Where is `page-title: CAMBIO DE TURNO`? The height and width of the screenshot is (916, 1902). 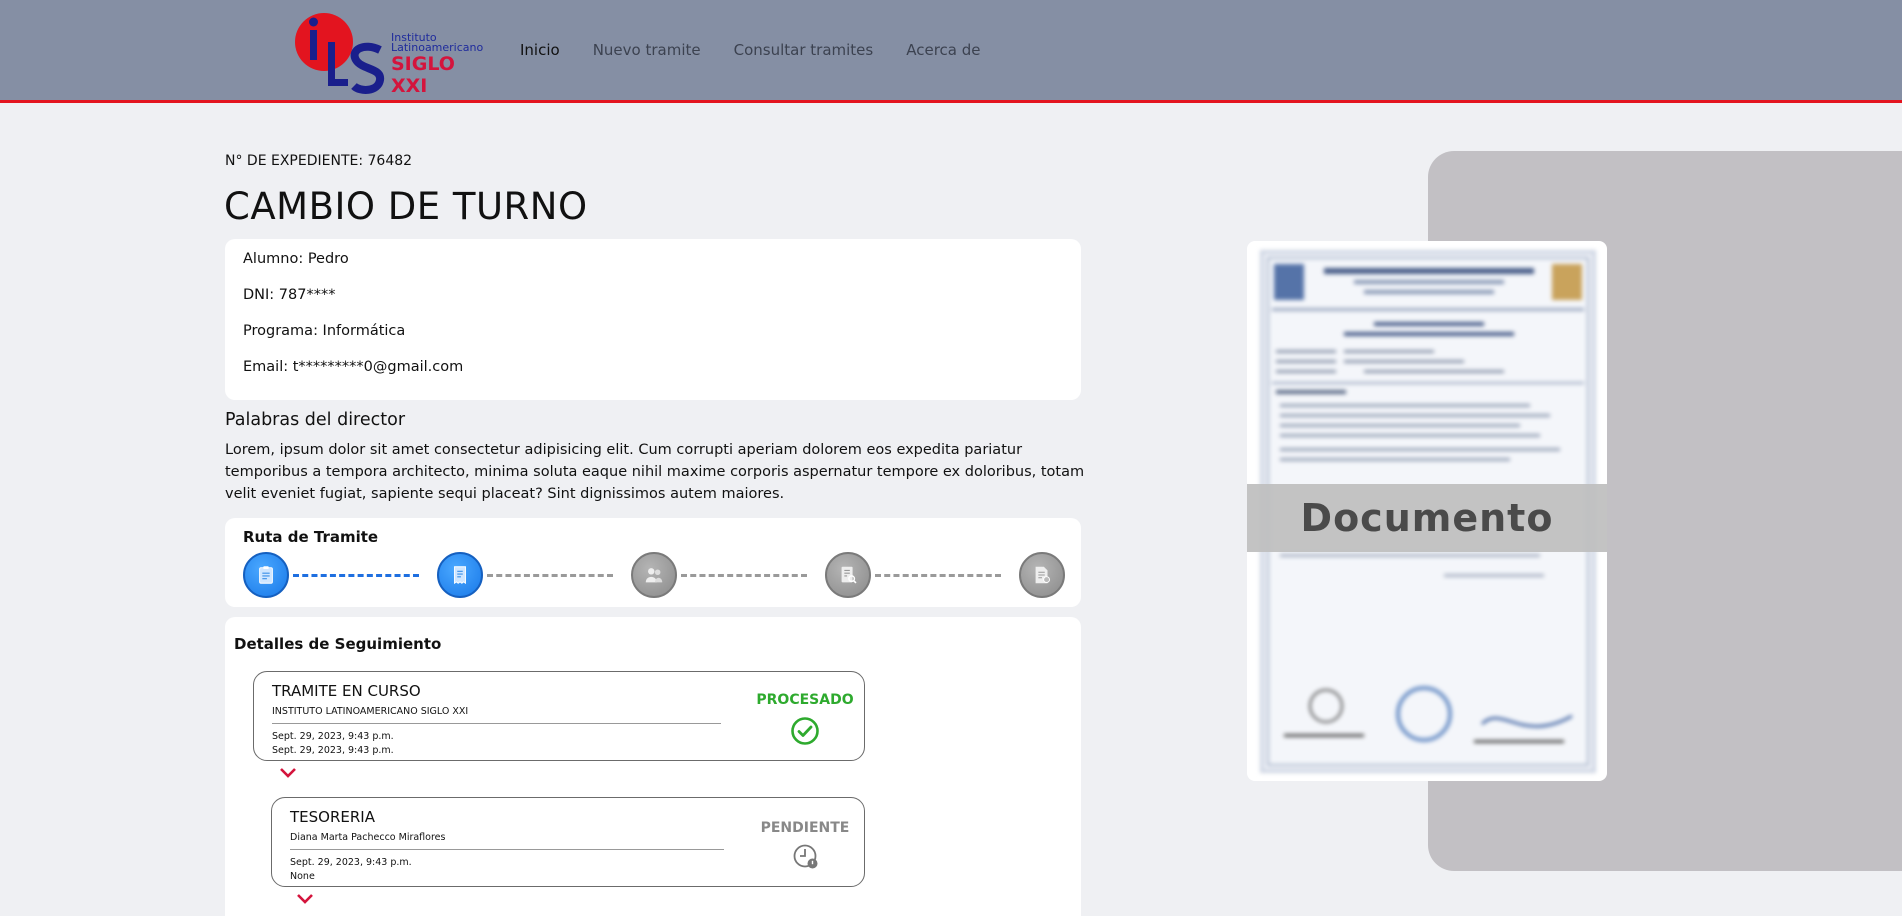
page-title: CAMBIO DE TURNO is located at coordinates (406, 206).